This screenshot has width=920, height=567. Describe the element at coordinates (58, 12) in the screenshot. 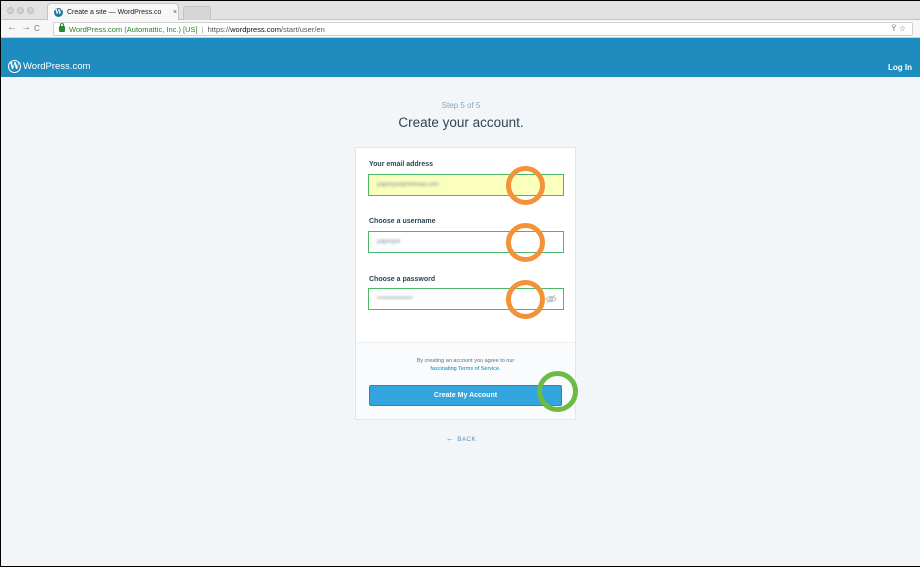

I see `wordpress-favicon-icon: W` at that location.